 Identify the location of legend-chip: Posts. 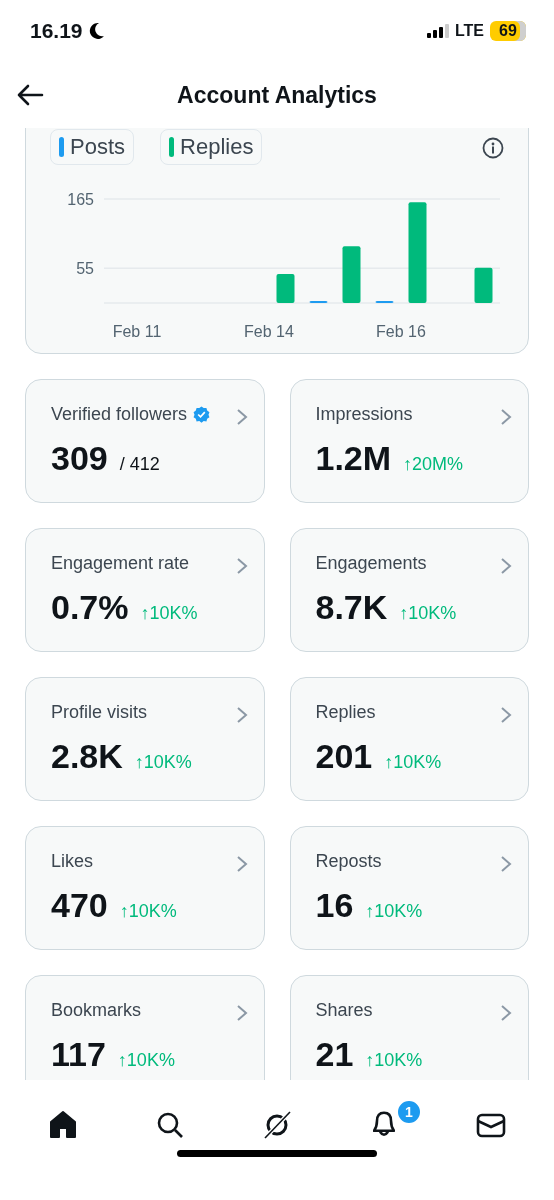
(92, 147).